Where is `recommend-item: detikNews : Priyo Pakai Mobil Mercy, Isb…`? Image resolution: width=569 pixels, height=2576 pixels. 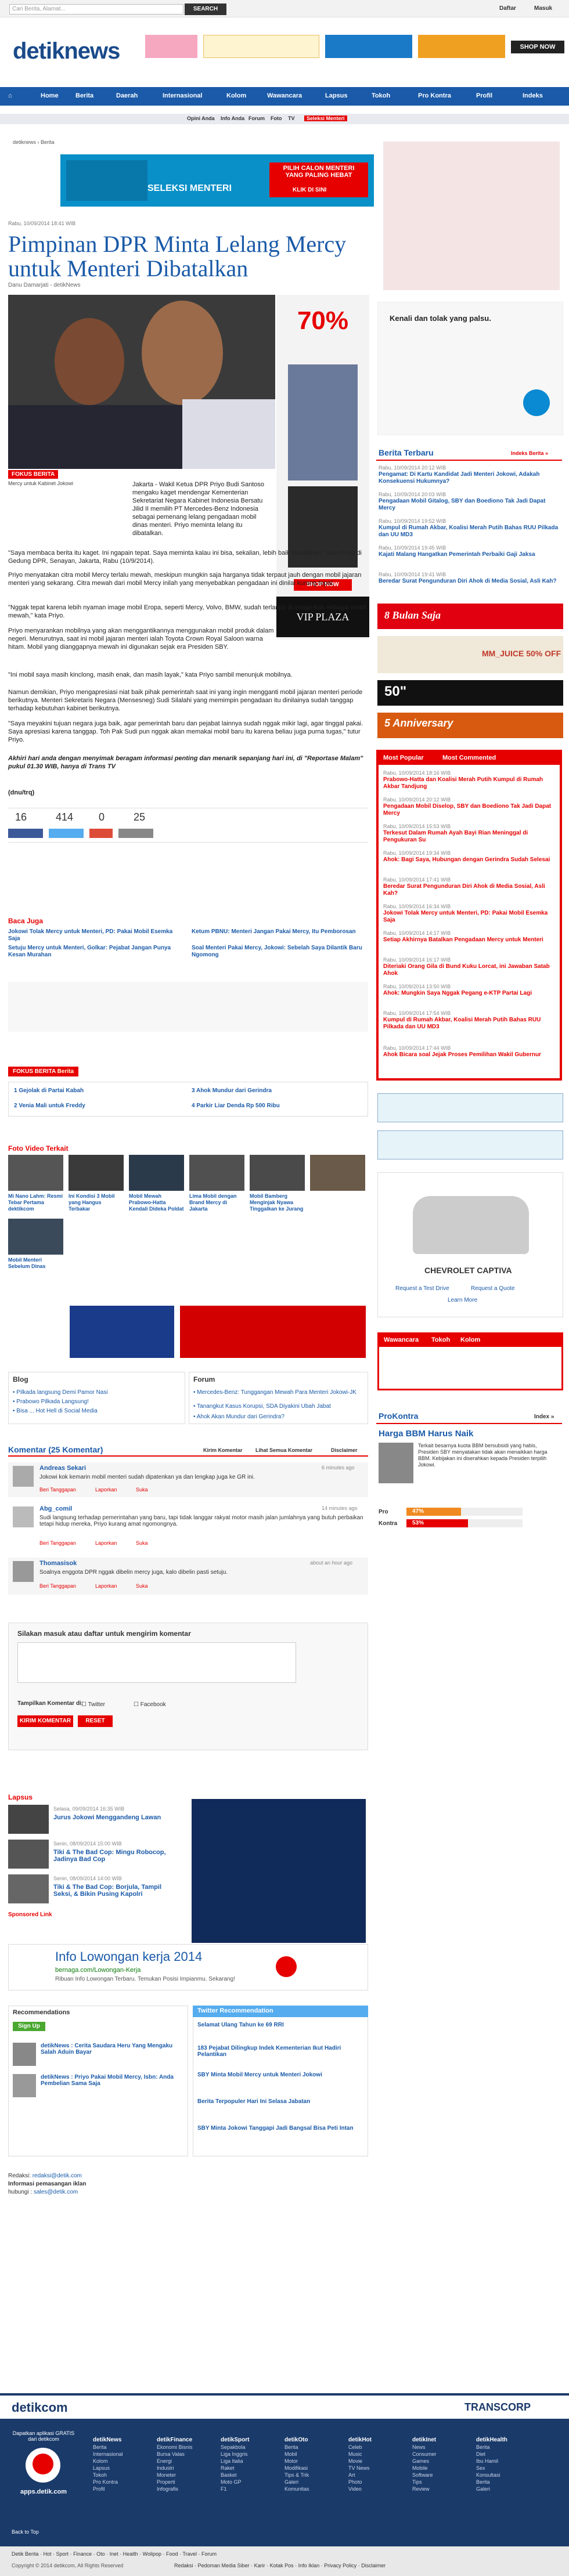 recommend-item: detikNews : Priyo Pakai Mobil Mercy, Isb… is located at coordinates (110, 2080).